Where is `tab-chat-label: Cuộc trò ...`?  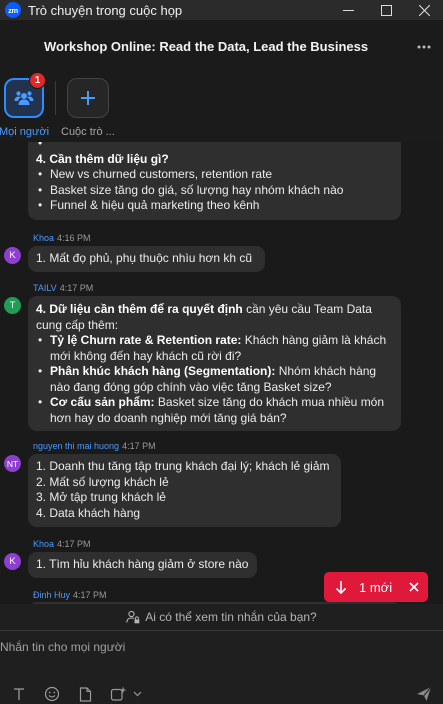
tab-chat-label: Cuộc trò ... is located at coordinates (88, 132).